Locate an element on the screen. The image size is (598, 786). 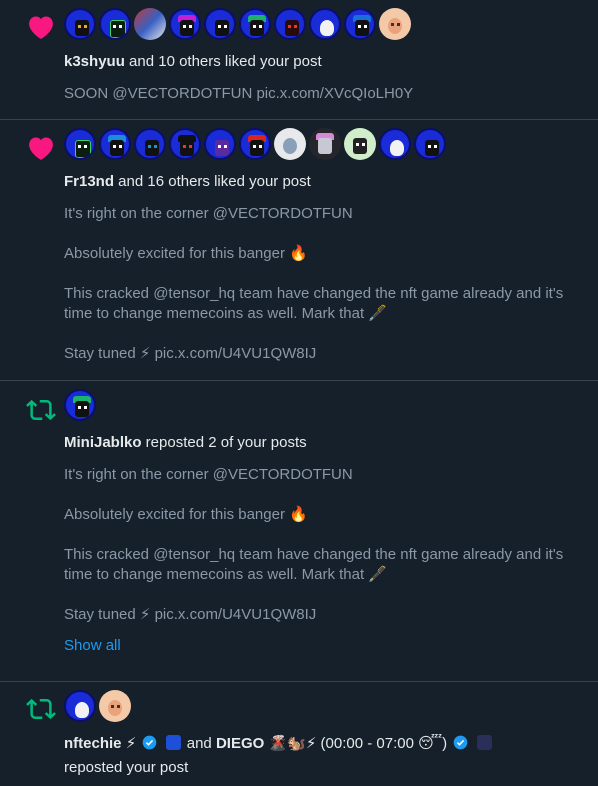
actor-name: Fr13nd is located at coordinates (89, 181).